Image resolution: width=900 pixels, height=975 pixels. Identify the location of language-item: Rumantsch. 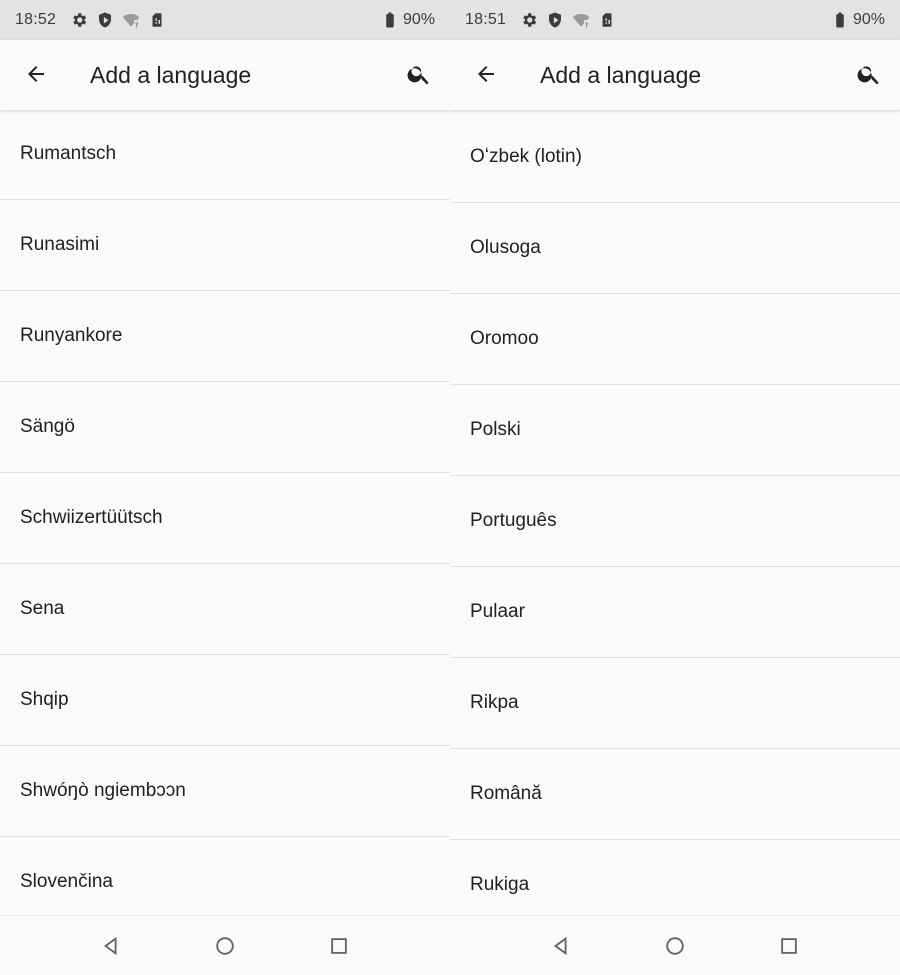
(225, 154).